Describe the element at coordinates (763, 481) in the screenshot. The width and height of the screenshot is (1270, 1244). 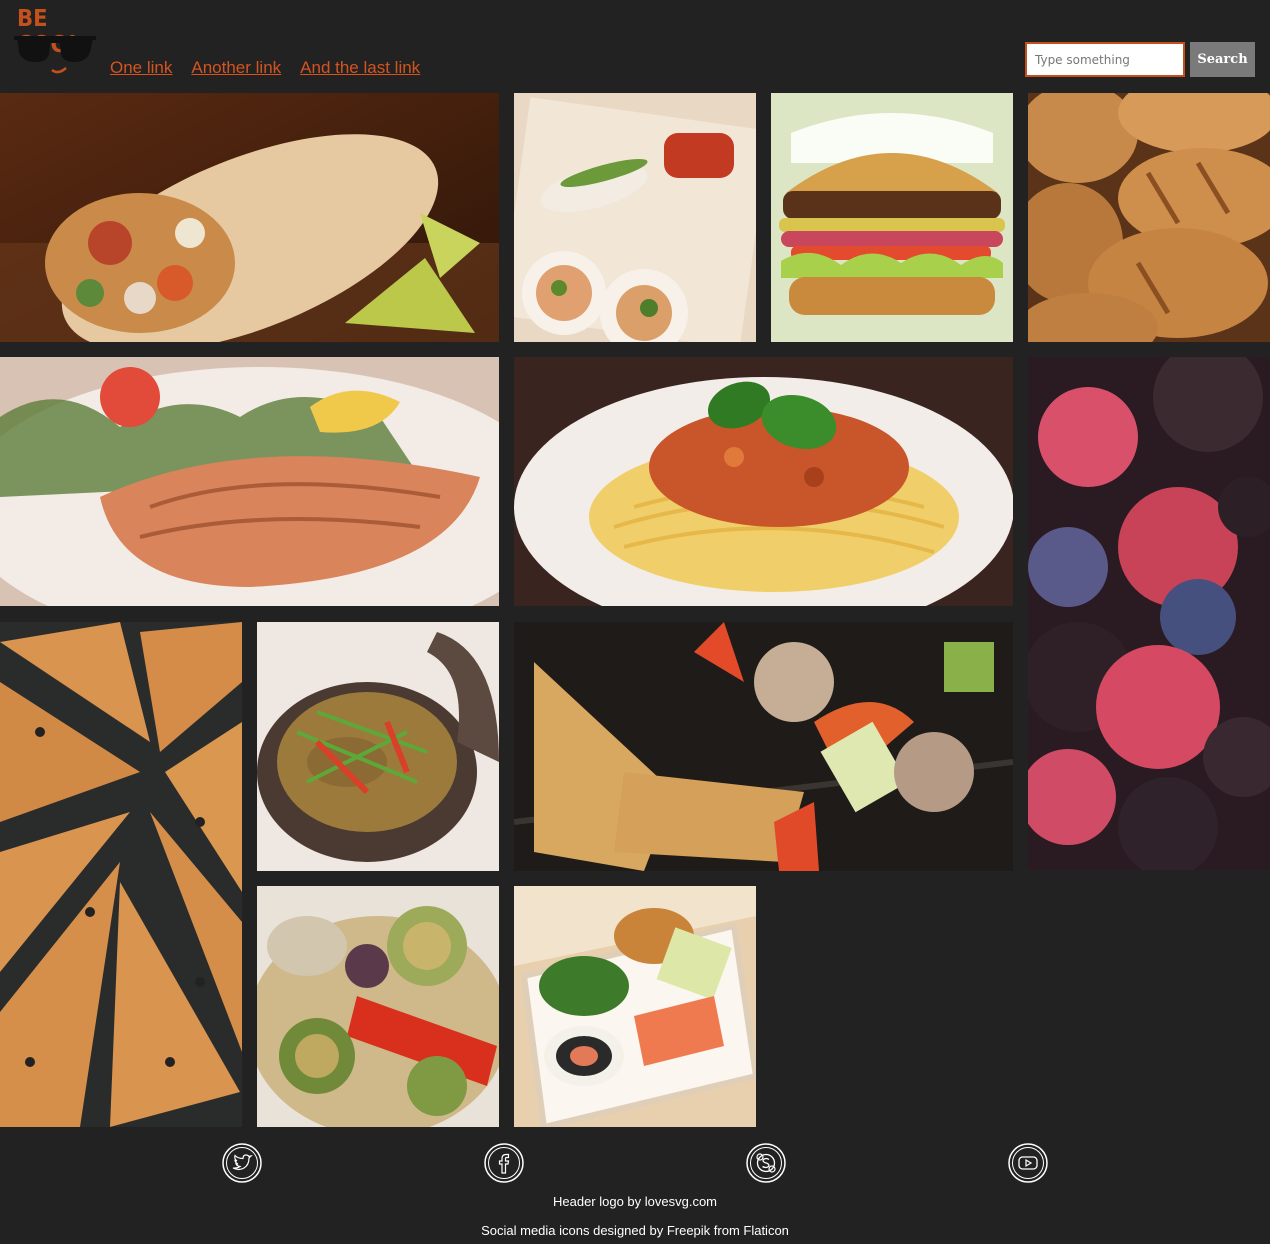
I see `gallery-image-spaghetti` at that location.